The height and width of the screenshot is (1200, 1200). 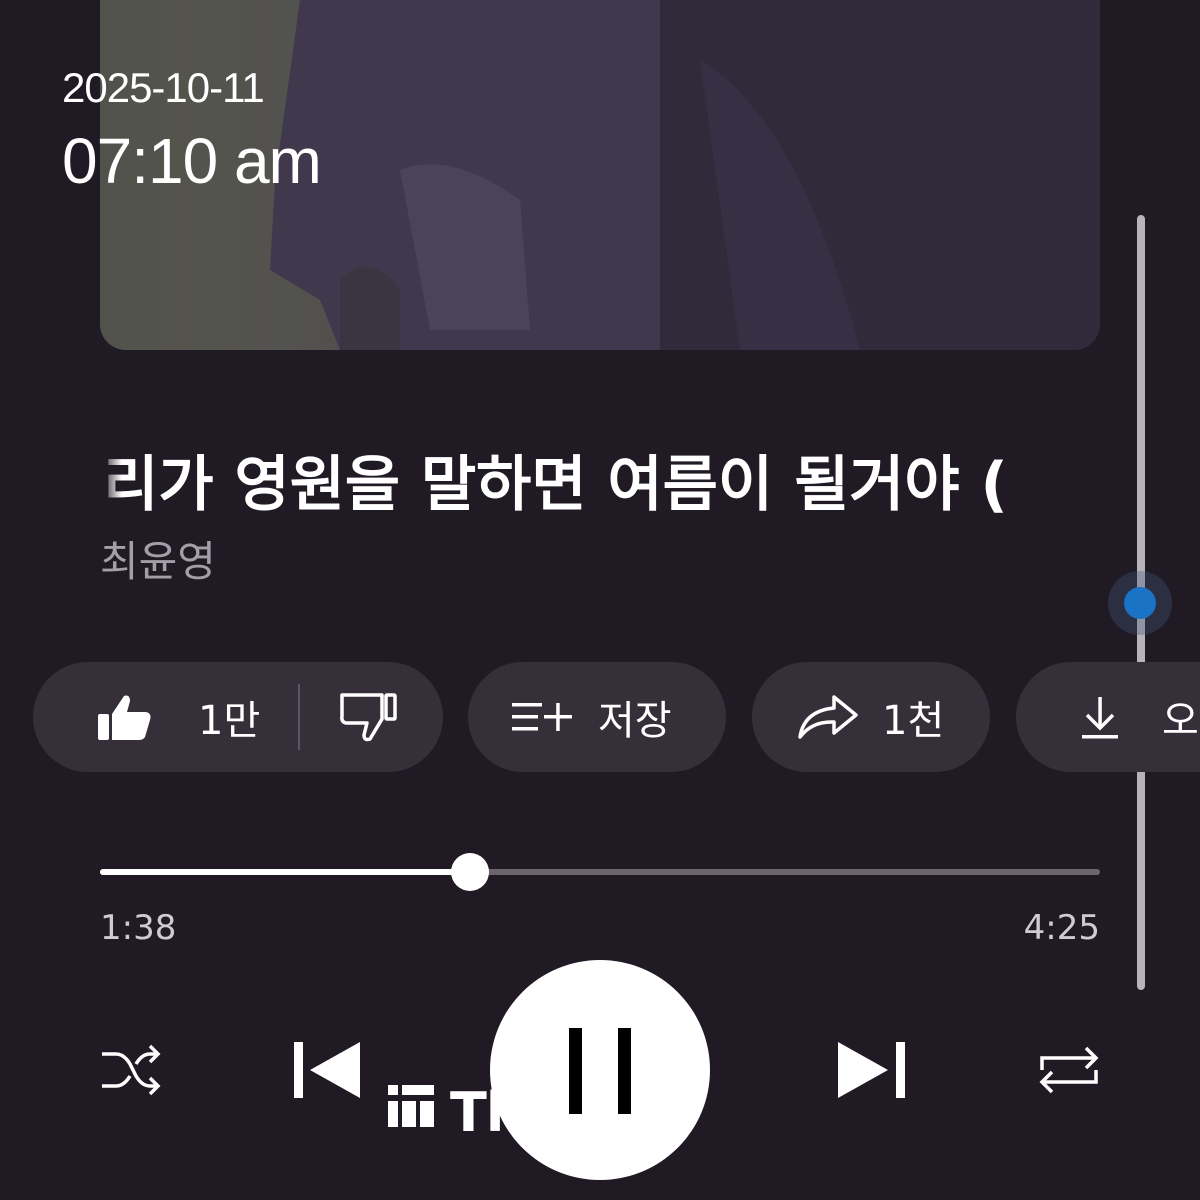 What do you see at coordinates (600, 872) in the screenshot?
I see `progress-bar` at bounding box center [600, 872].